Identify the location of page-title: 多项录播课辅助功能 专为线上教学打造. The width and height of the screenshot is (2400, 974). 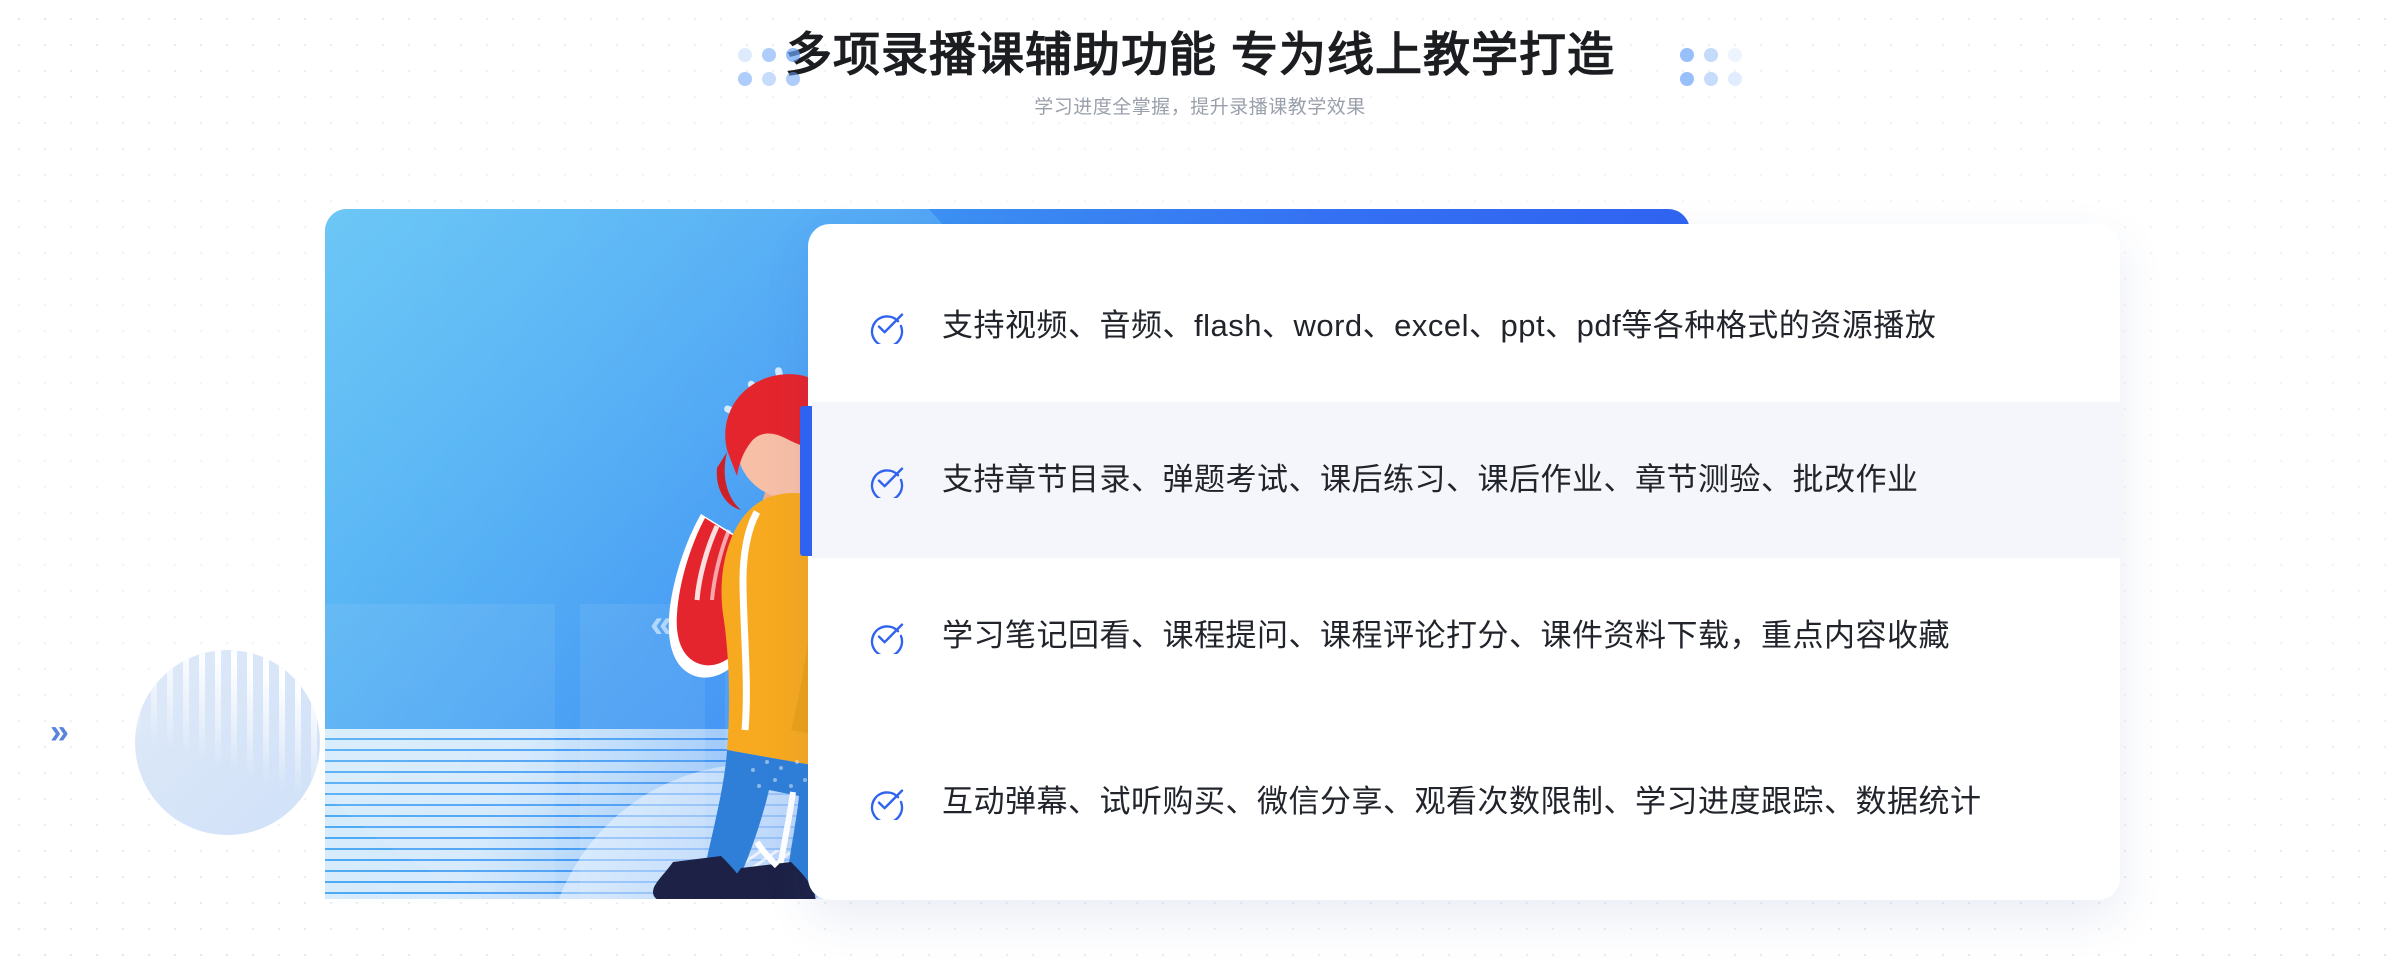
(1200, 54).